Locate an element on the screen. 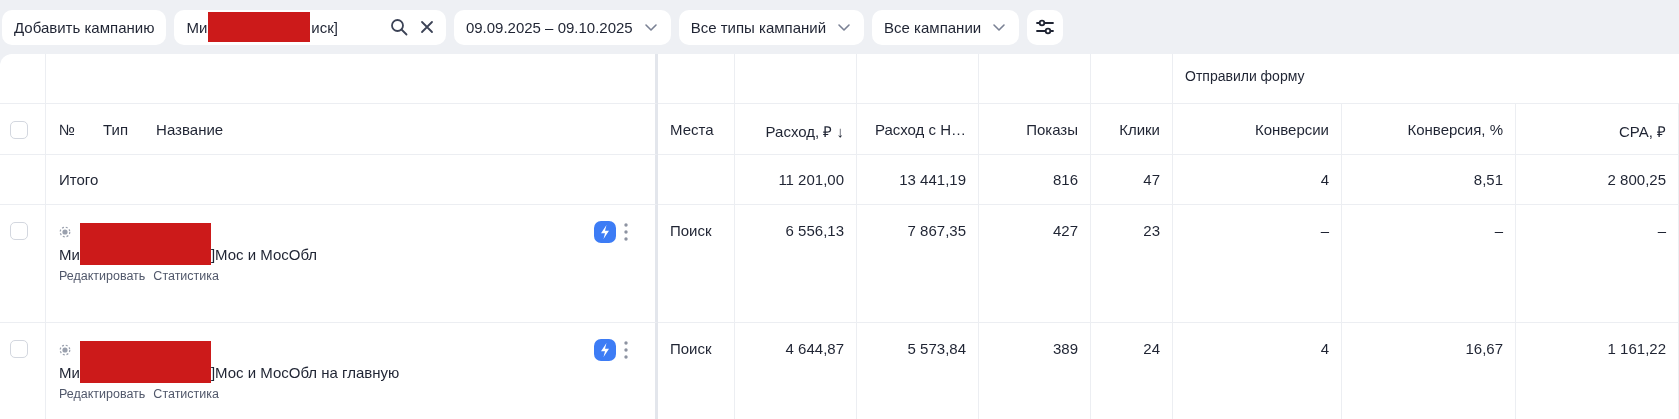 The width and height of the screenshot is (1679, 419). table-cell: 13 441,19 is located at coordinates (932, 179).